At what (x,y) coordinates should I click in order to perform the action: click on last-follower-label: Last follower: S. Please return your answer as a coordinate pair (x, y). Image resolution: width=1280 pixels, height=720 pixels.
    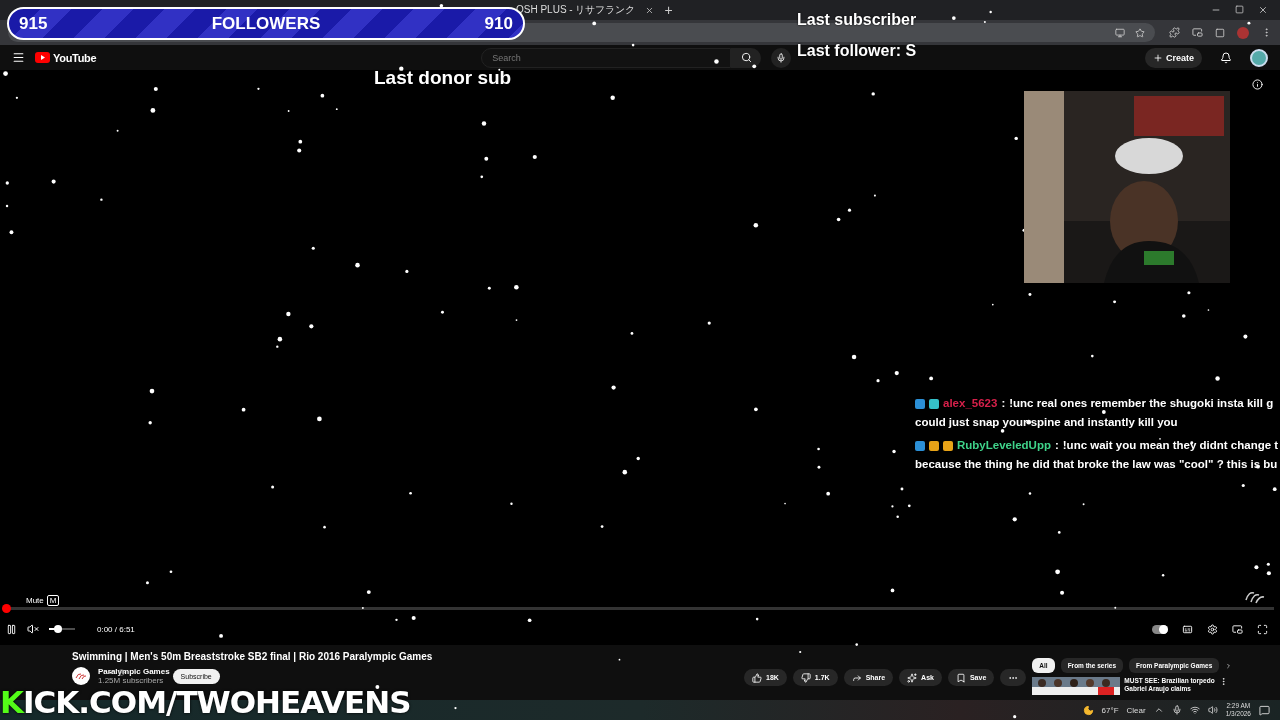
    Looking at the image, I should click on (857, 51).